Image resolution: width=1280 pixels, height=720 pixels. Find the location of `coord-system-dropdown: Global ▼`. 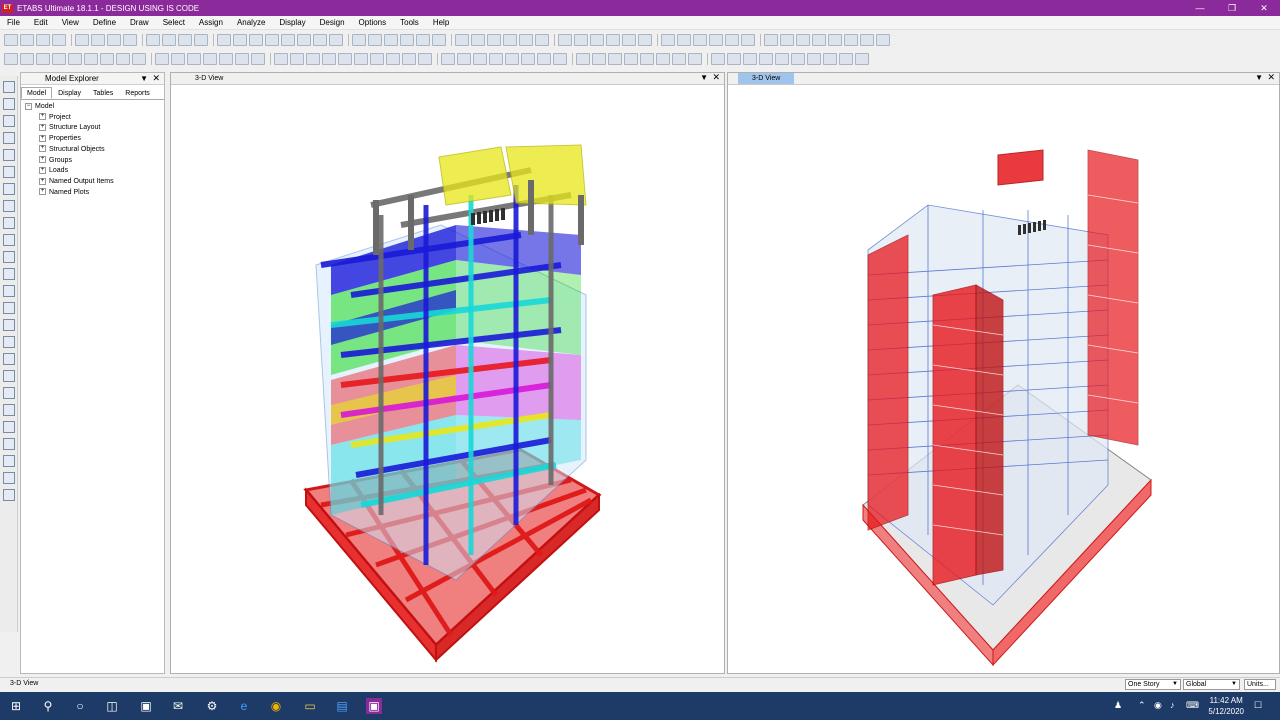

coord-system-dropdown: Global ▼ is located at coordinates (1211, 684).